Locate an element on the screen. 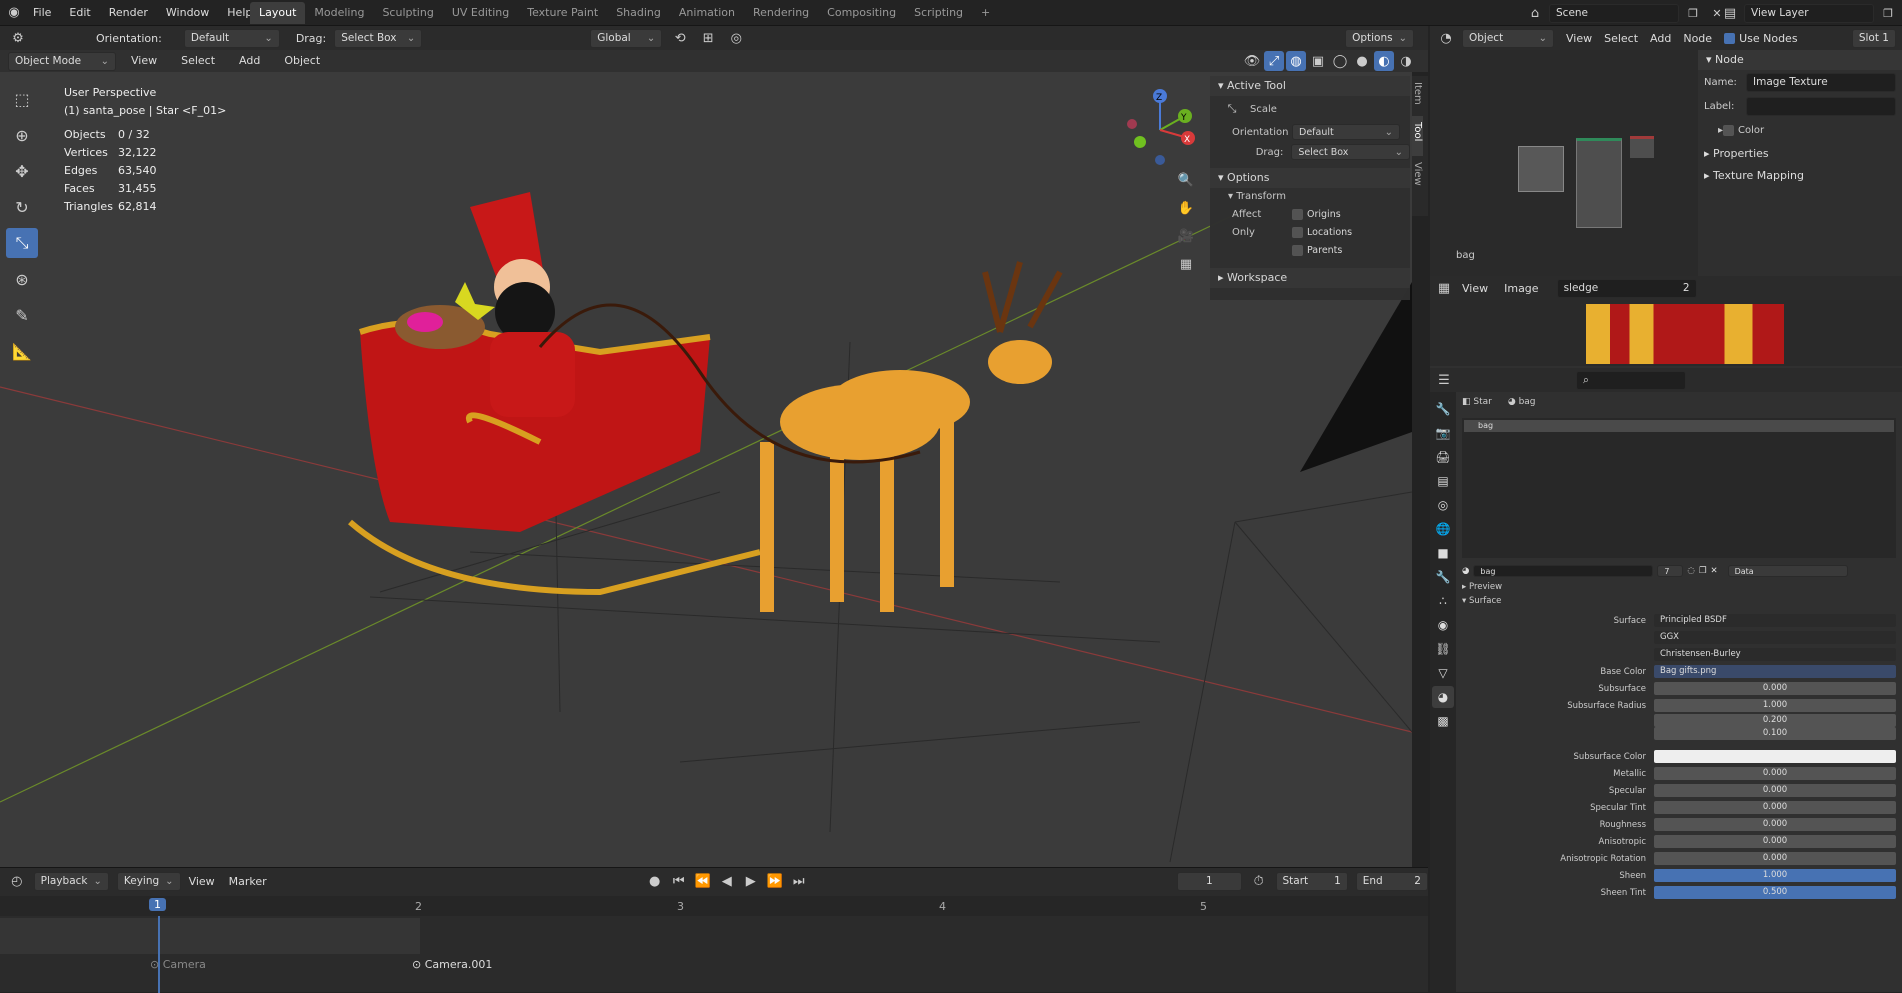 Image resolution: width=1902 pixels, height=993 pixels. prop-base-color: Base Color Bag gifts.png is located at coordinates (1679, 671).